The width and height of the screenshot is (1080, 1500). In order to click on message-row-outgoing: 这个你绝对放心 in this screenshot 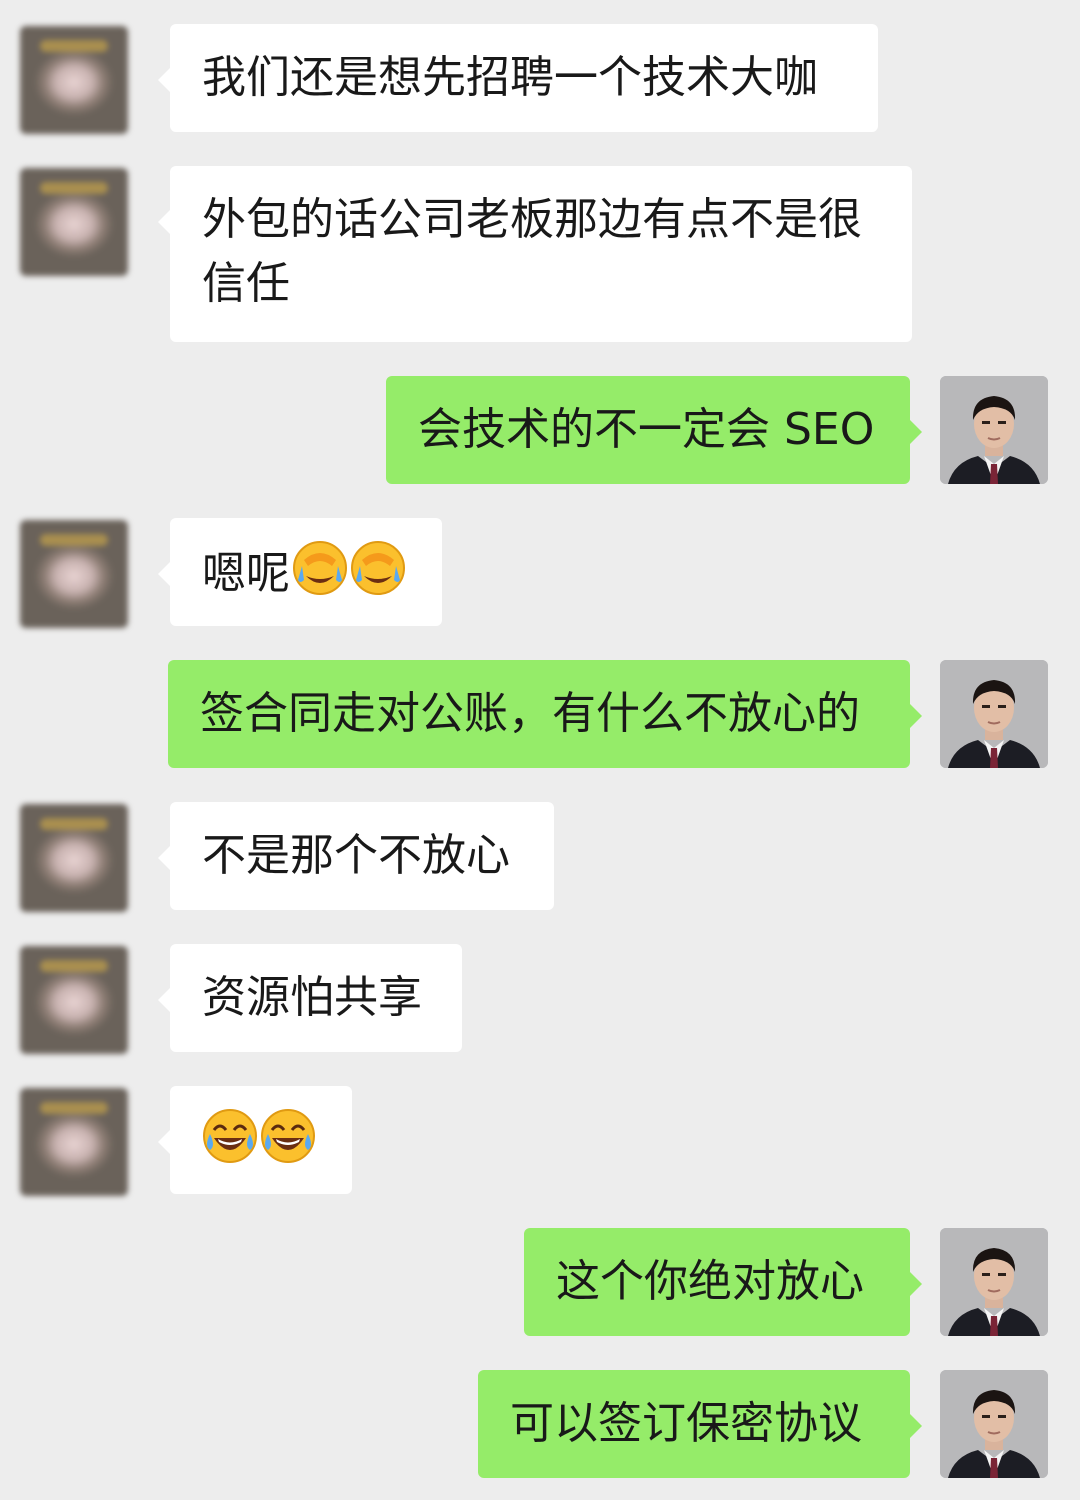, I will do `click(540, 1282)`.